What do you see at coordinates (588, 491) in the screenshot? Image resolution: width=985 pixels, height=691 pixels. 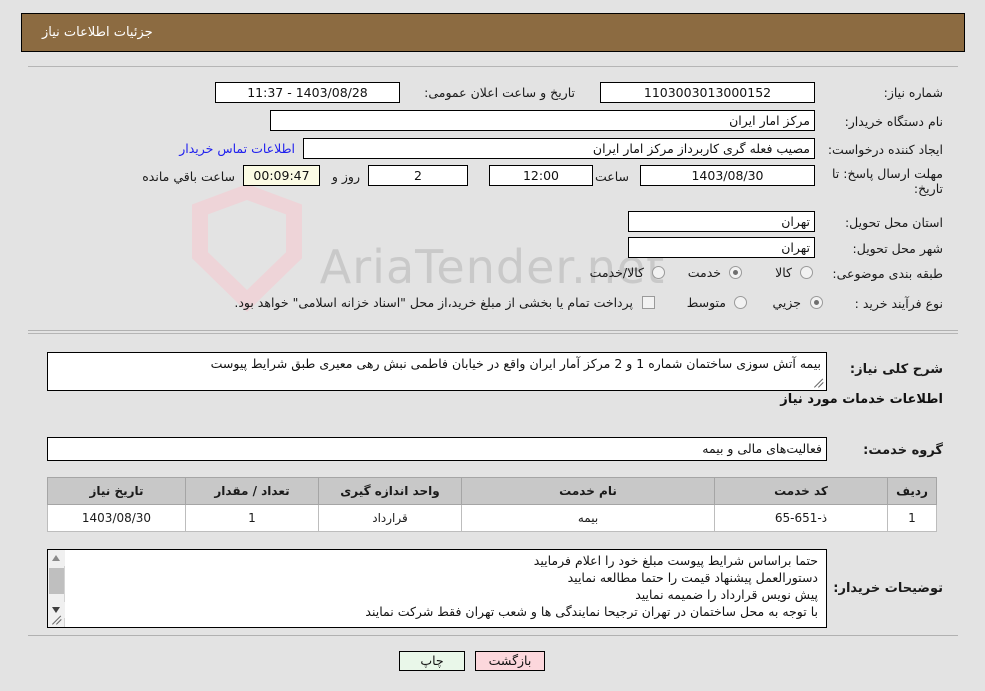 I see `col-name: نام خدمت` at bounding box center [588, 491].